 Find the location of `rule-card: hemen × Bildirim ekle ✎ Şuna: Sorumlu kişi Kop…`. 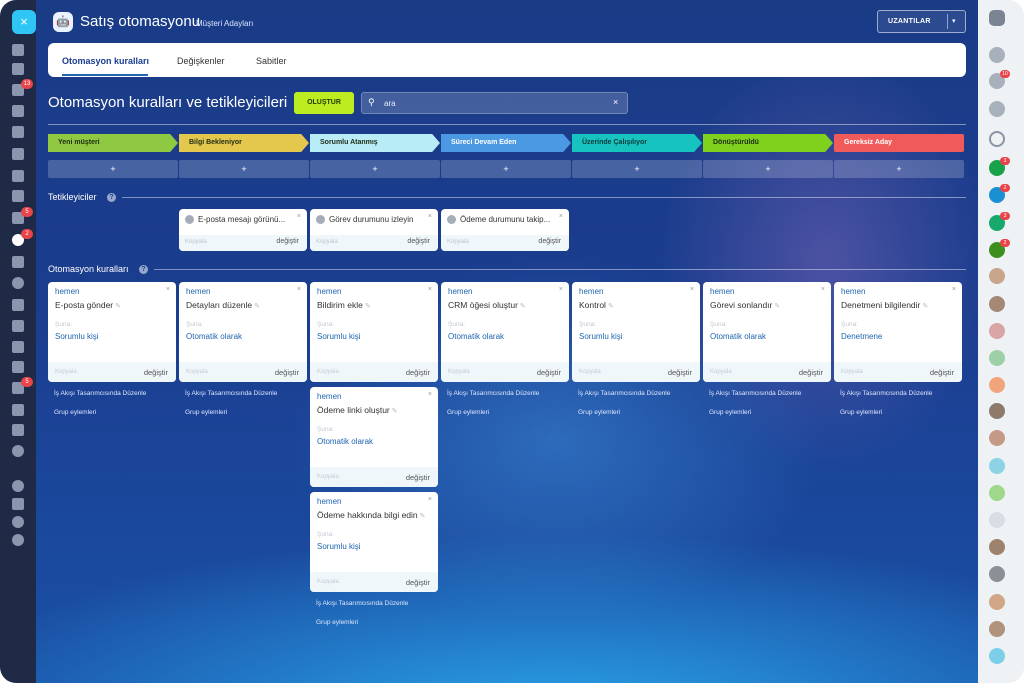

rule-card: hemen × Bildirim ekle ✎ Şuna: Sorumlu kişi Kop… is located at coordinates (374, 332).